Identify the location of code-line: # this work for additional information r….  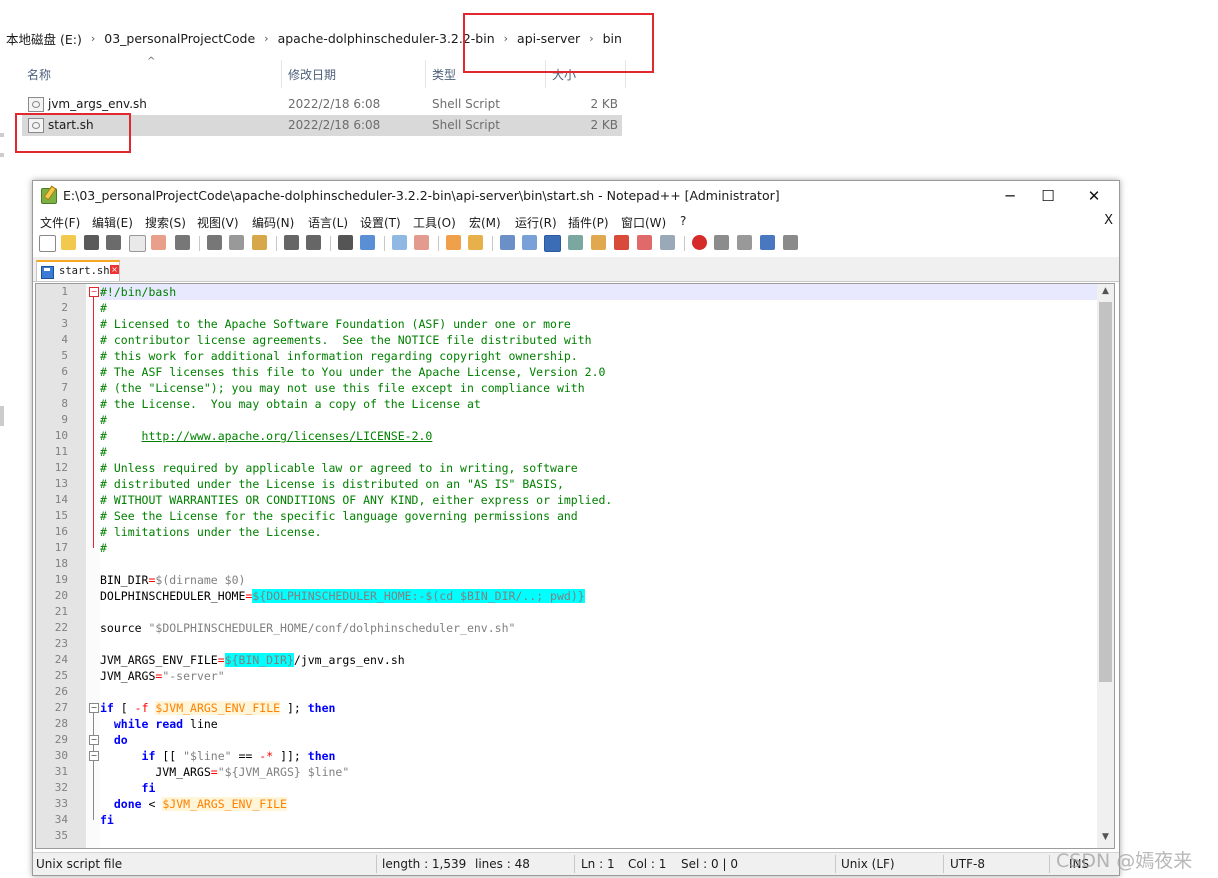
(600, 356).